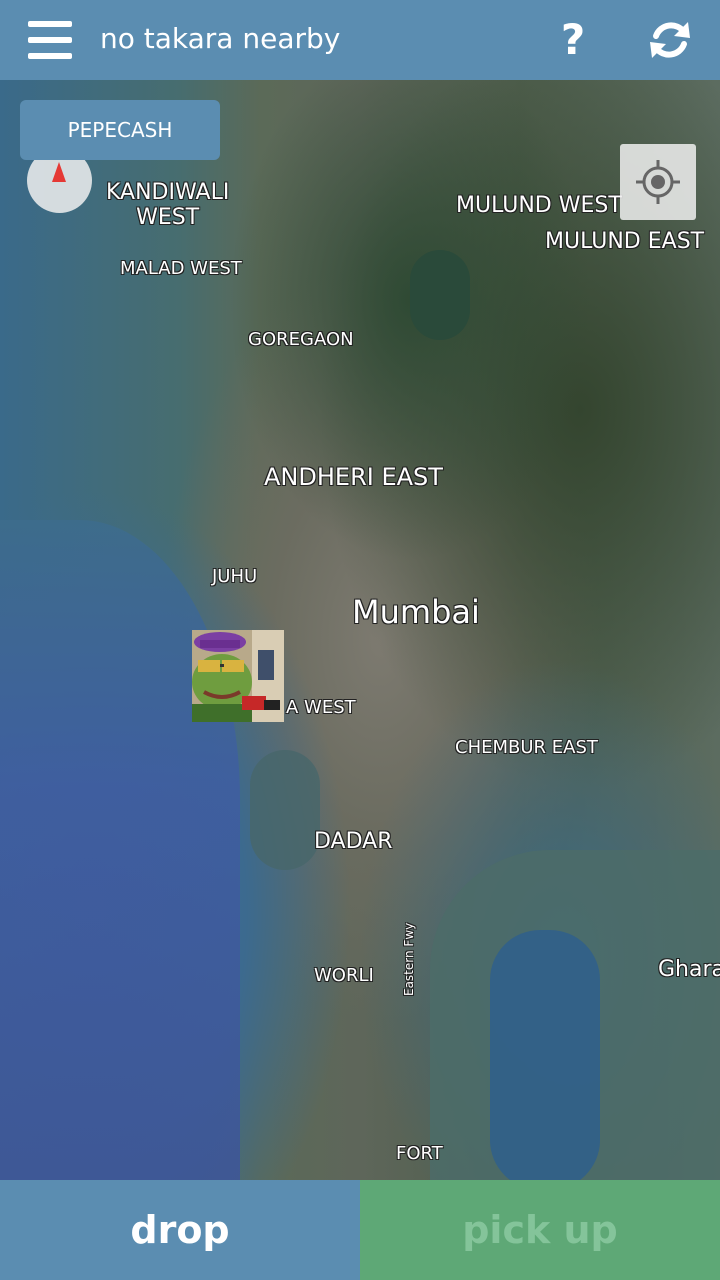 The image size is (720, 1280). What do you see at coordinates (321, 707) in the screenshot?
I see `map-label-bandra-west: A WEST` at bounding box center [321, 707].